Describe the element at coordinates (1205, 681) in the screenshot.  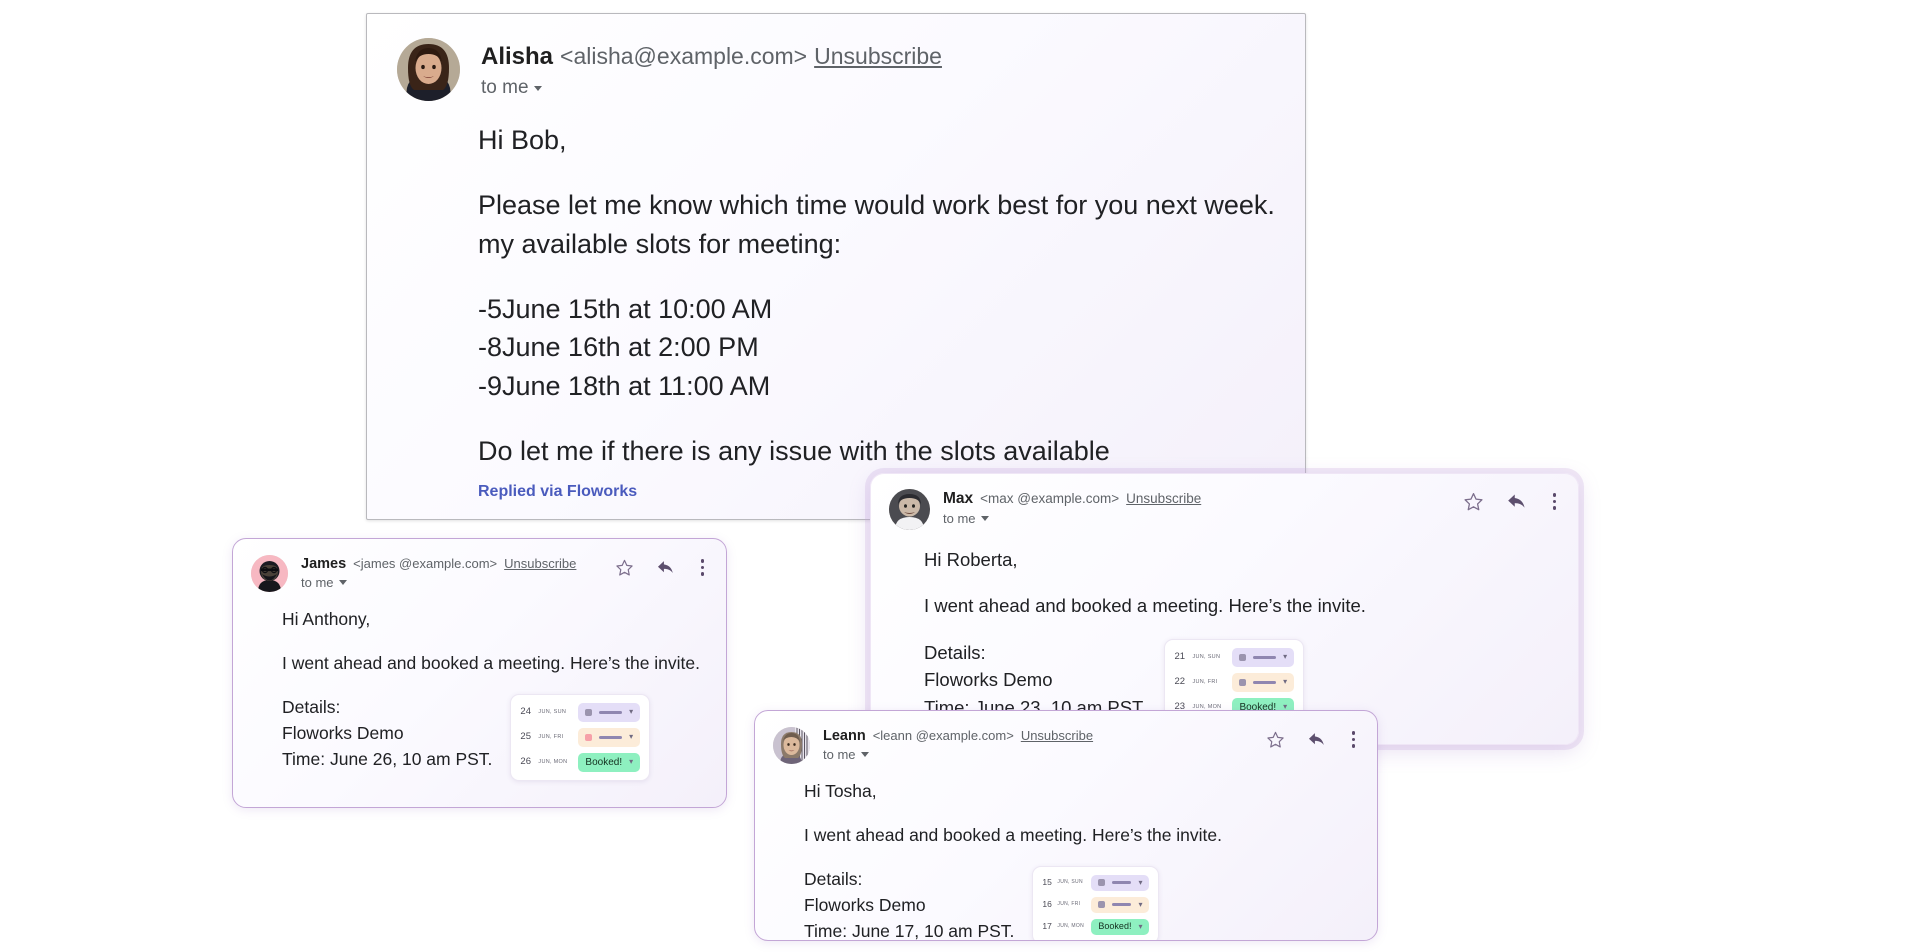
I see `calendar-day-label: JUN, FRI` at that location.